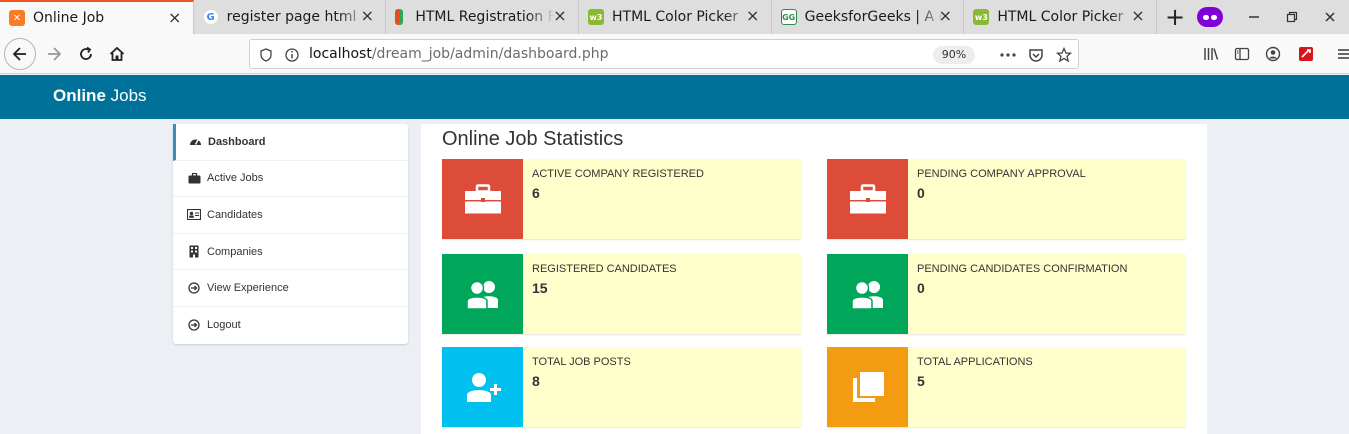 Image resolution: width=1349 pixels, height=434 pixels. What do you see at coordinates (224, 325) in the screenshot?
I see `sidebar-item-label: Logout` at bounding box center [224, 325].